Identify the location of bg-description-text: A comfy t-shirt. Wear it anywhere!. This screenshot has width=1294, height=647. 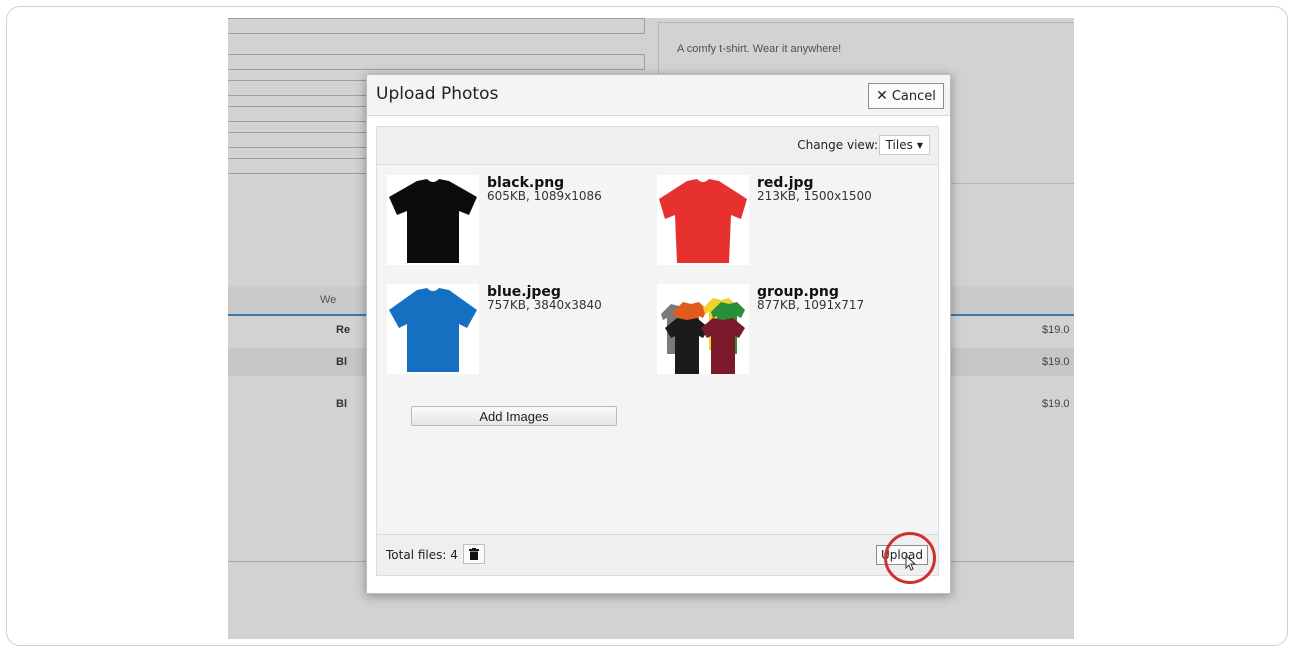
(759, 49).